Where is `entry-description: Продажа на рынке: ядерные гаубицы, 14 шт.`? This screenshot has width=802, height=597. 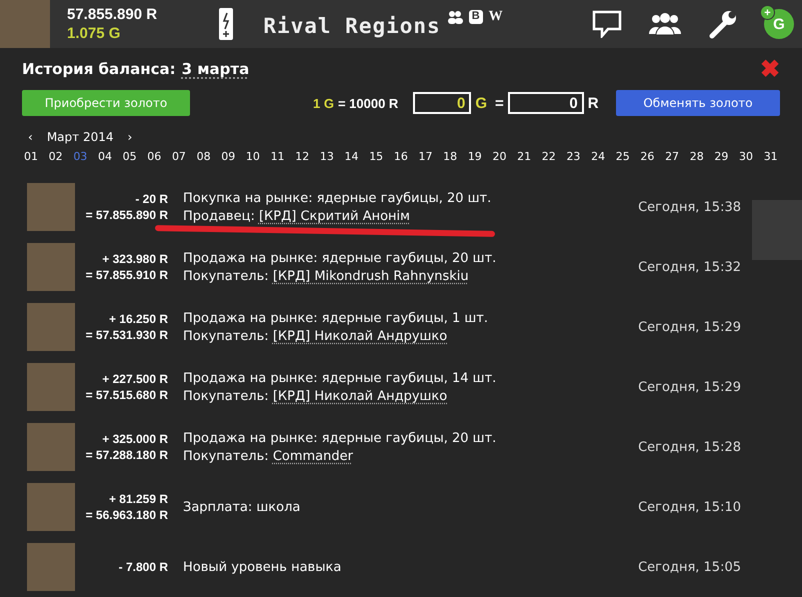 entry-description: Продажа на рынке: ядерные гаубицы, 14 шт. is located at coordinates (340, 378).